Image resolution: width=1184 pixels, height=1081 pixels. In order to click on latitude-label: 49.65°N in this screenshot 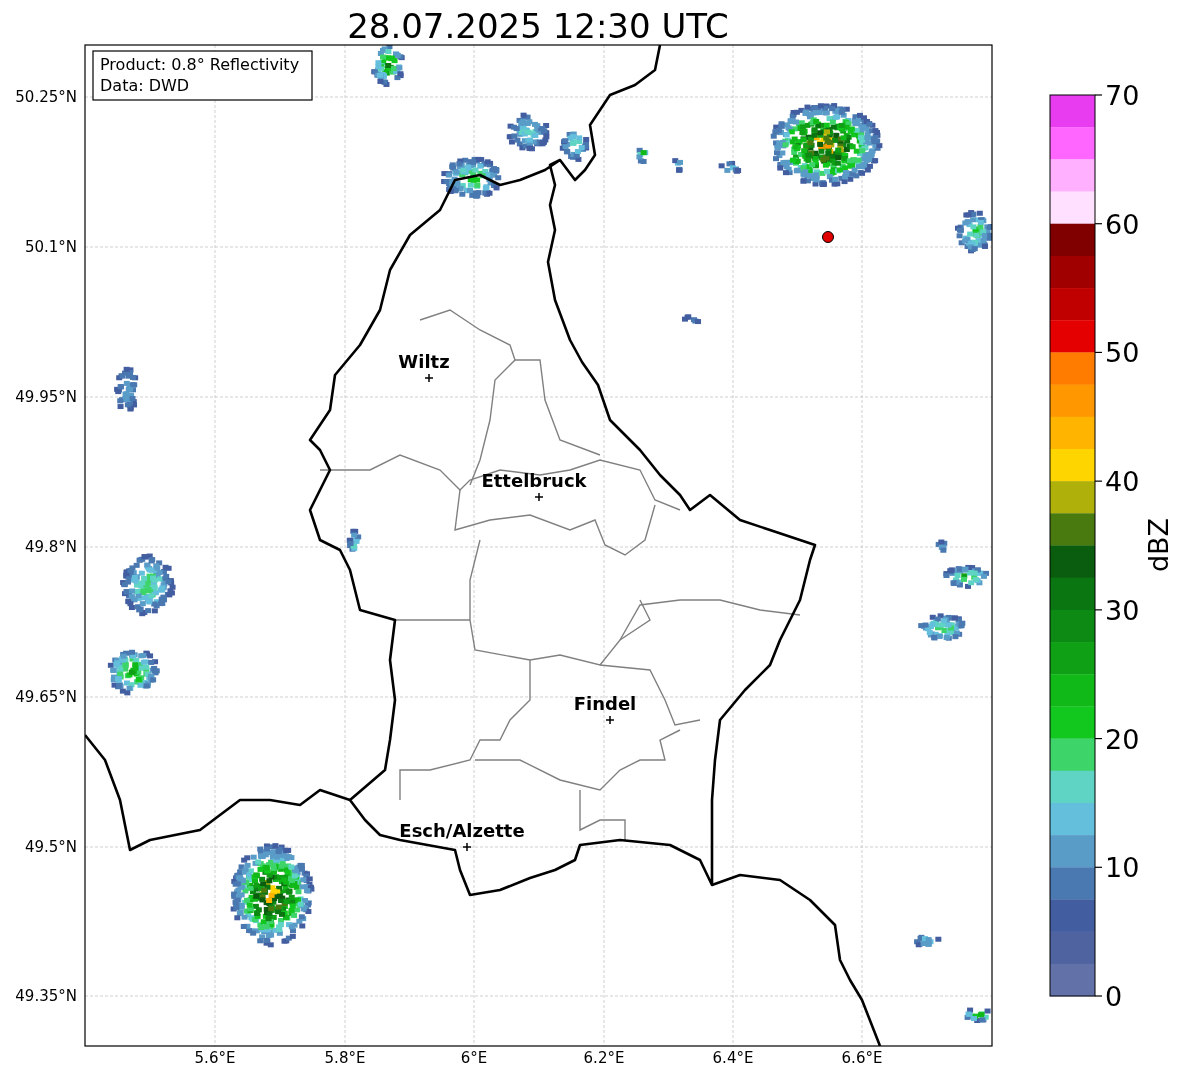, I will do `click(46, 697)`.